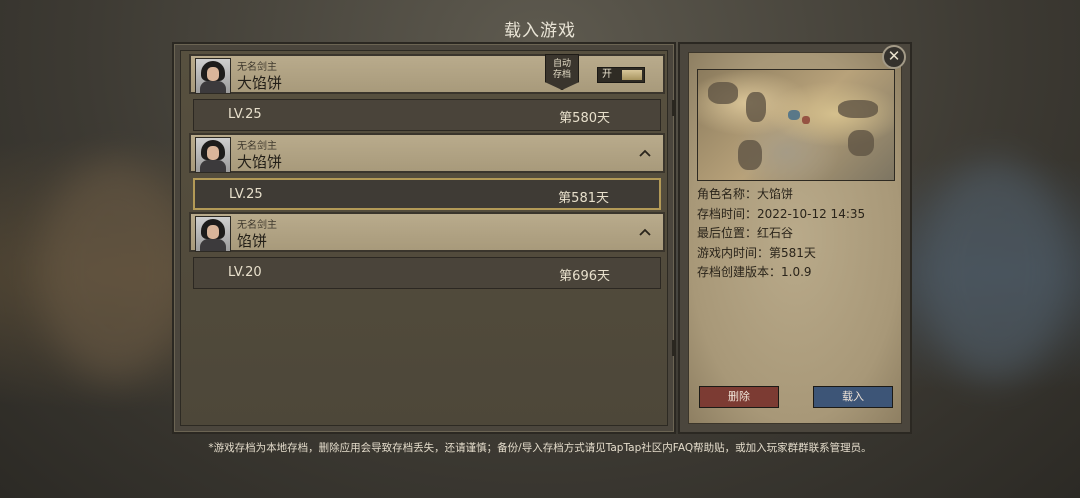 This screenshot has width=1080, height=498. I want to click on save-slot-row-selected: LV.25 第581天, so click(427, 194).